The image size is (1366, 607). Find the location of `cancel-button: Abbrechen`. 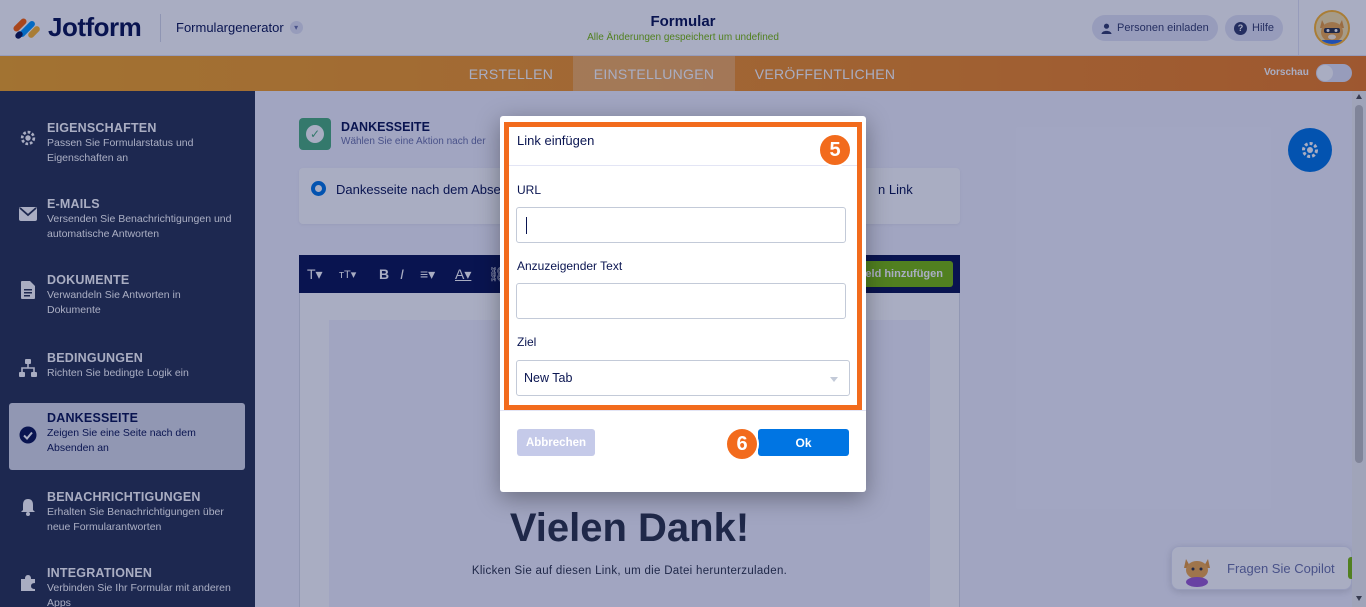

cancel-button: Abbrechen is located at coordinates (556, 442).